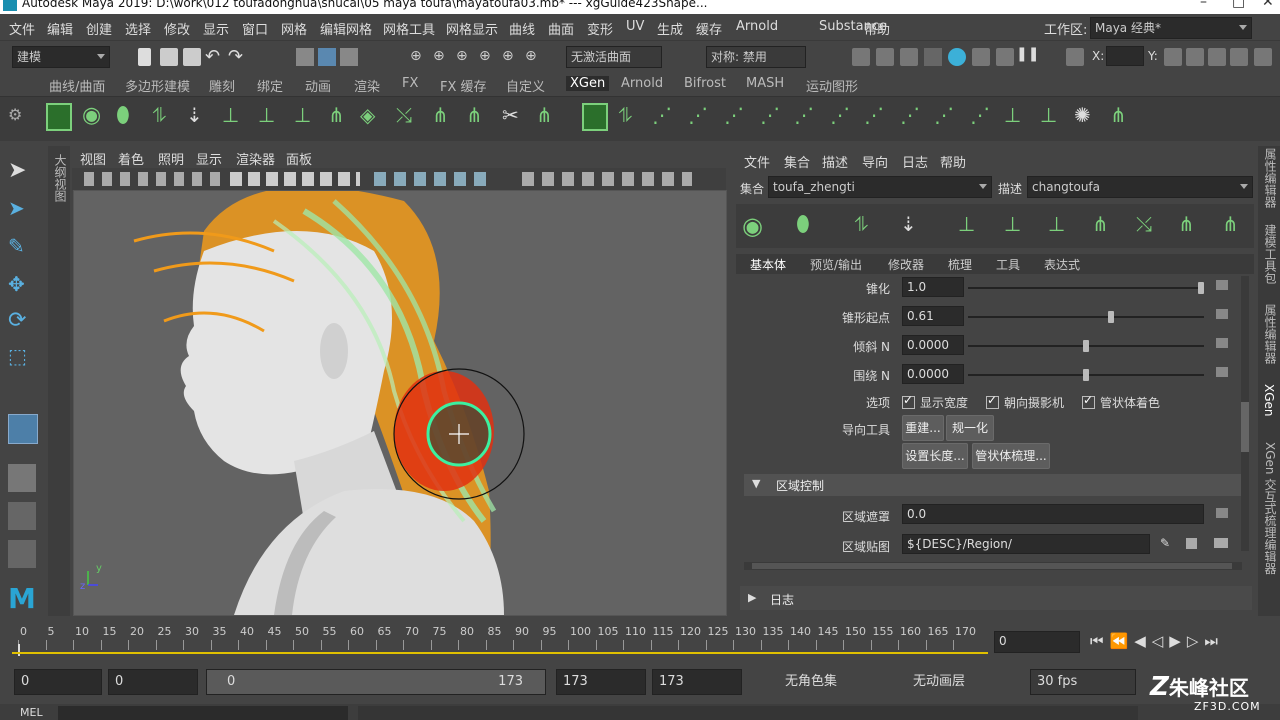 This screenshot has height=720, width=1280. What do you see at coordinates (1214, 641) in the screenshot?
I see `go-to-end-icon: ⏭` at bounding box center [1214, 641].